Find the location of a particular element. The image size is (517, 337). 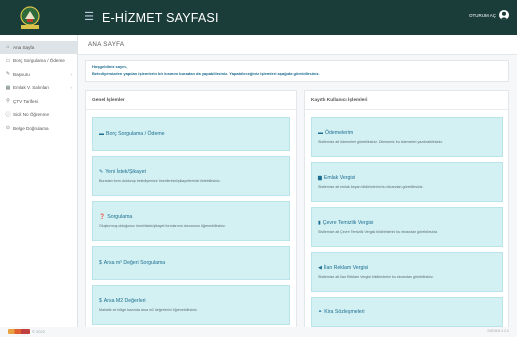

card-icon: ▭ is located at coordinates (8, 60).